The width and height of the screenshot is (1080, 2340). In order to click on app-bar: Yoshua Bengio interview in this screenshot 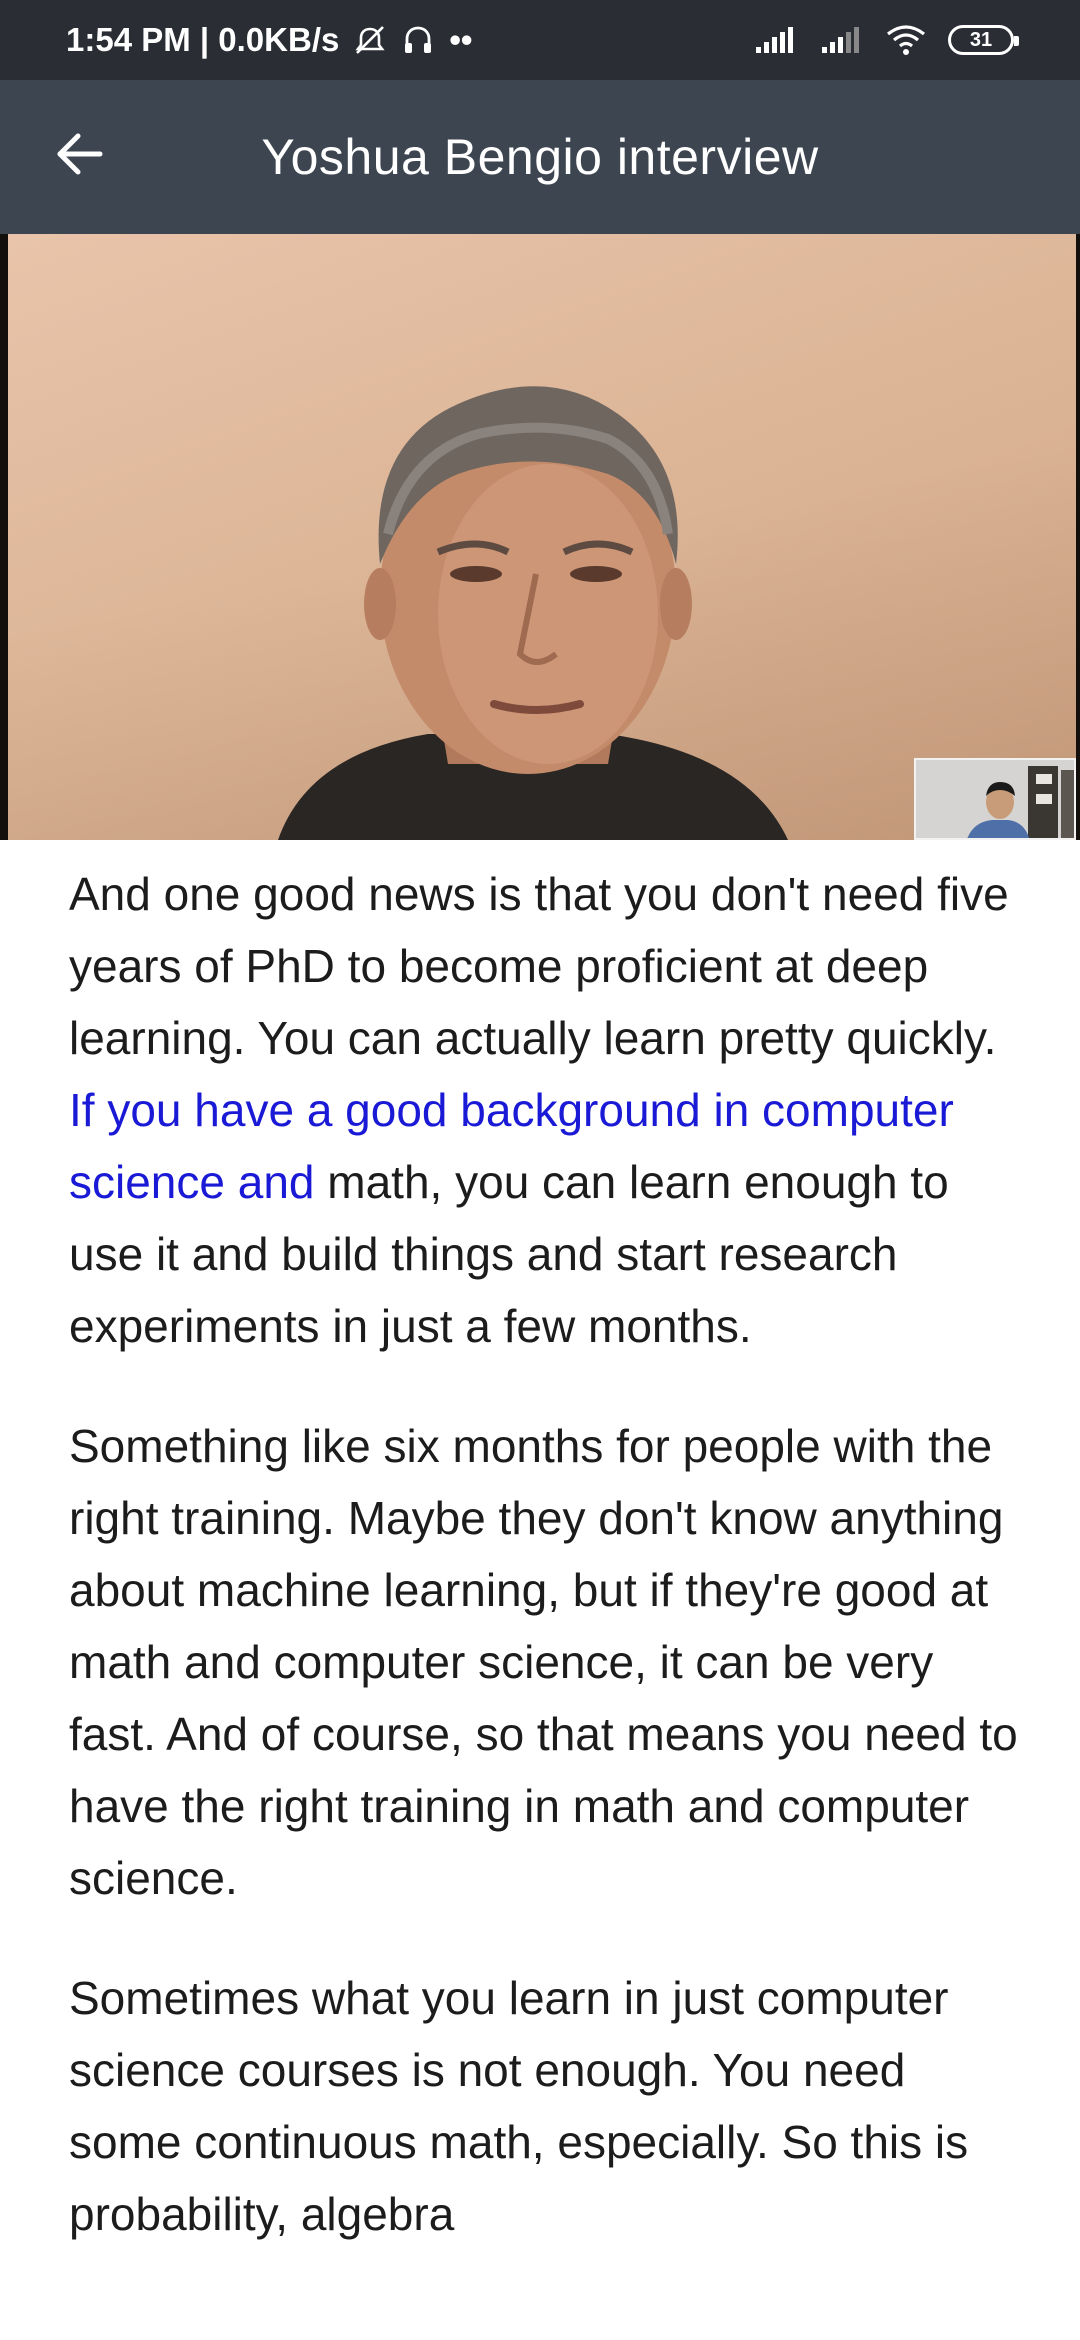, I will do `click(540, 157)`.